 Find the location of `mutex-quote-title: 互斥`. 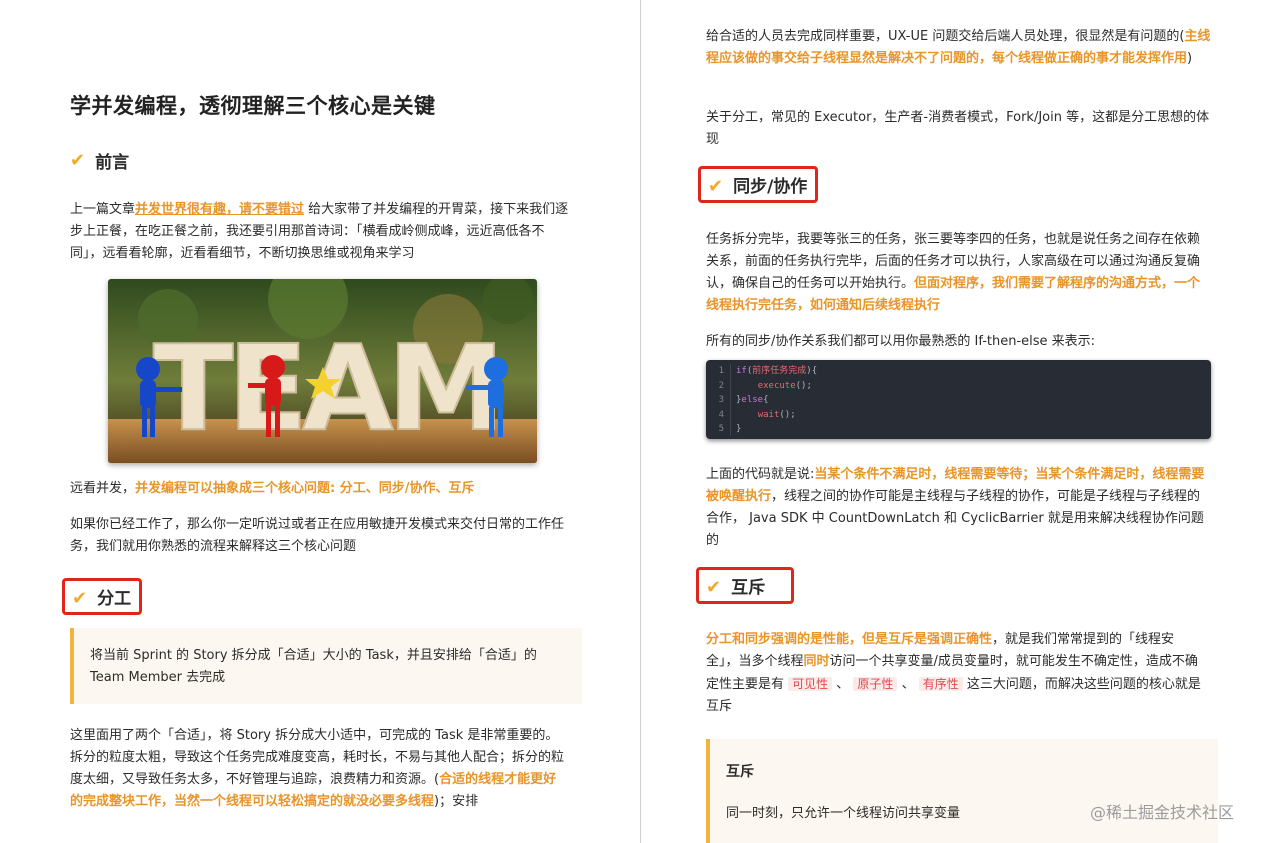

mutex-quote-title: 互斥 is located at coordinates (740, 772).